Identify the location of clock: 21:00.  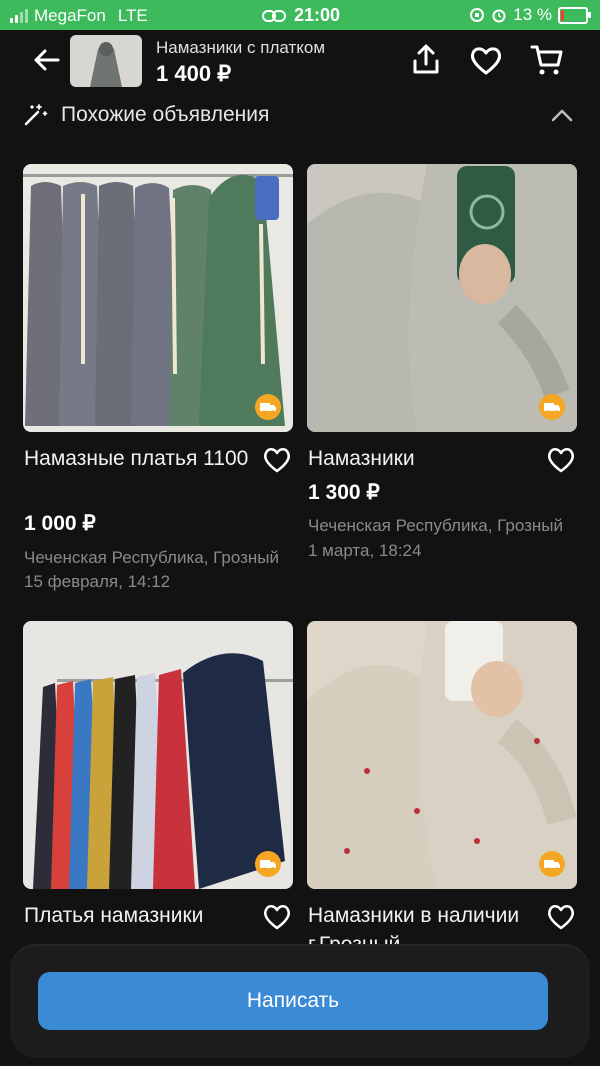
(317, 15).